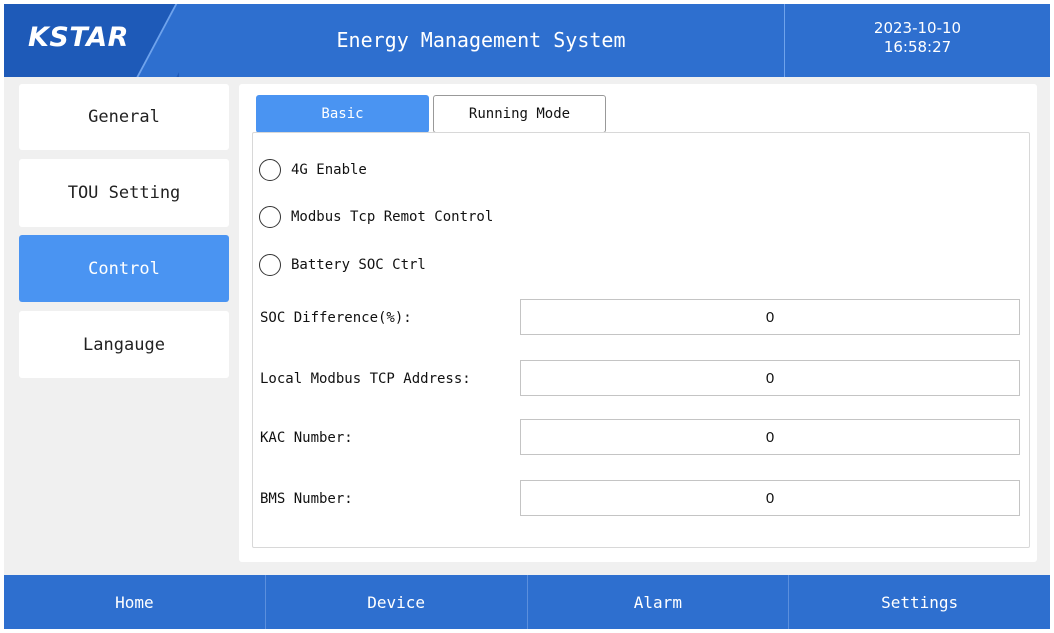 Image resolution: width=1054 pixels, height=633 pixels. I want to click on sidebar-item-control: Control, so click(124, 268).